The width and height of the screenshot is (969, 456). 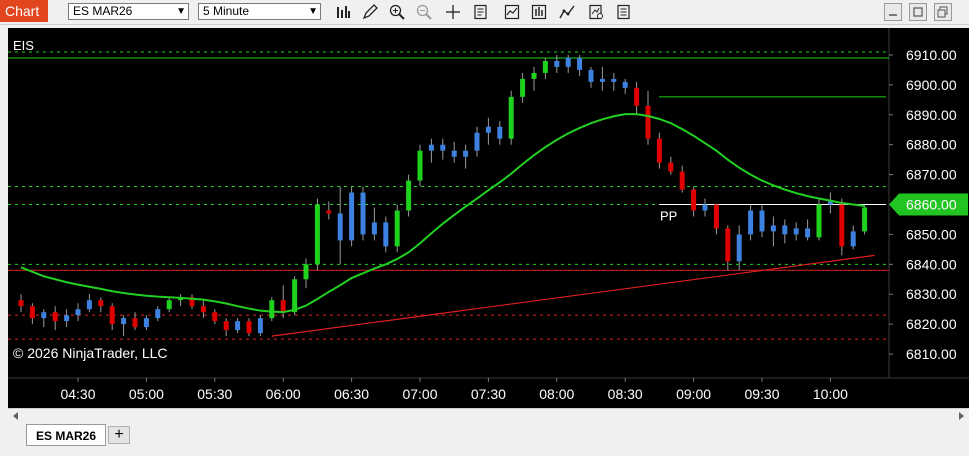 I want to click on interval-selector: 5 Minute ▼, so click(x=259, y=11).